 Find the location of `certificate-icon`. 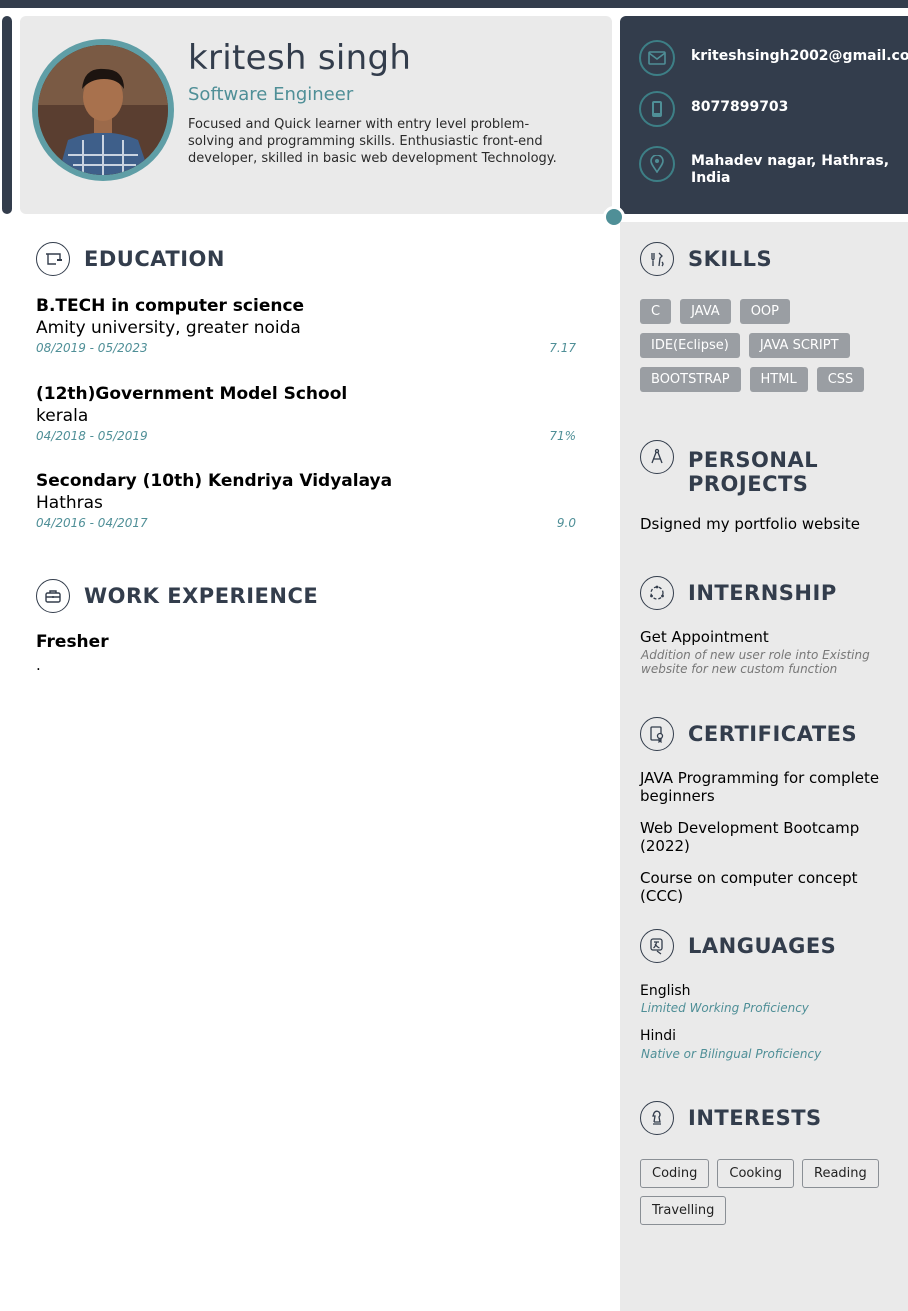

certificate-icon is located at coordinates (657, 734).